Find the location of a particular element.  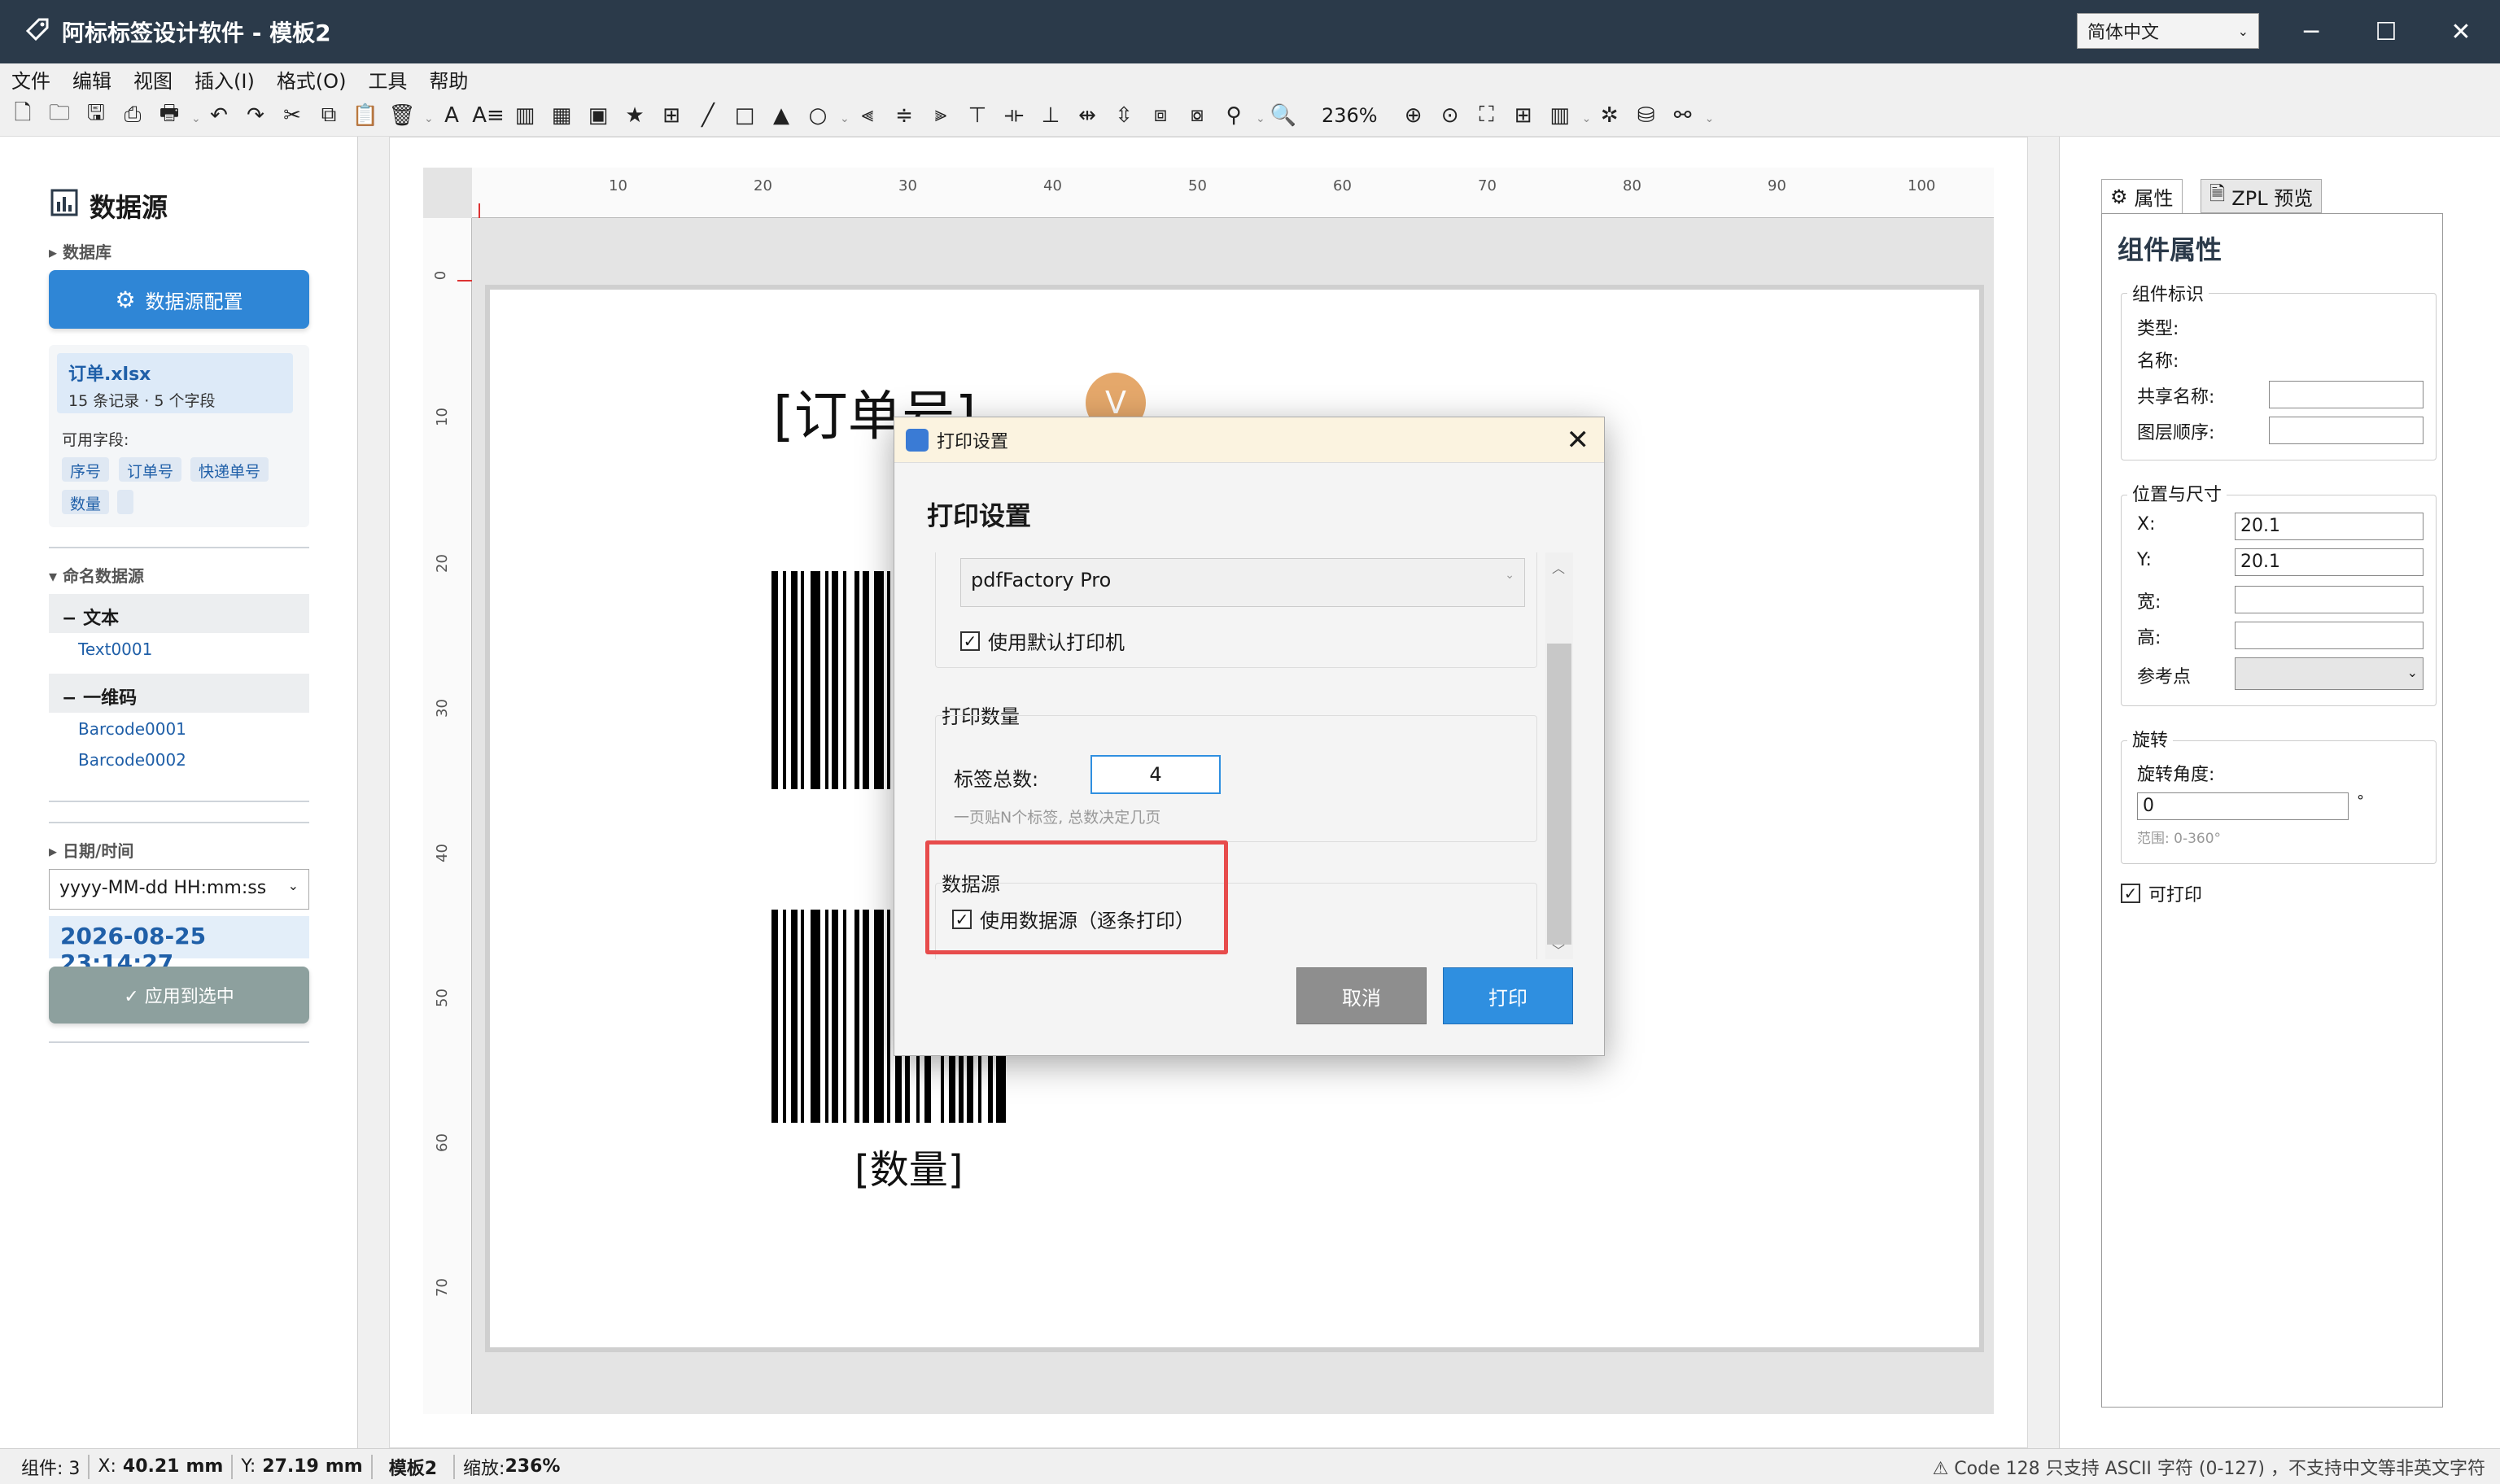

zoom-out-icon: 🔍 is located at coordinates (1283, 116).